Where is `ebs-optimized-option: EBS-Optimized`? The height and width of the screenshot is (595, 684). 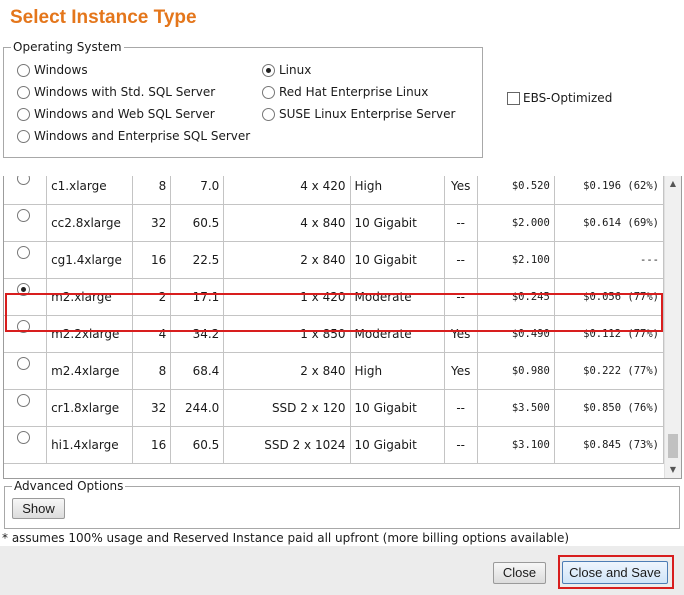 ebs-optimized-option: EBS-Optimized is located at coordinates (559, 98).